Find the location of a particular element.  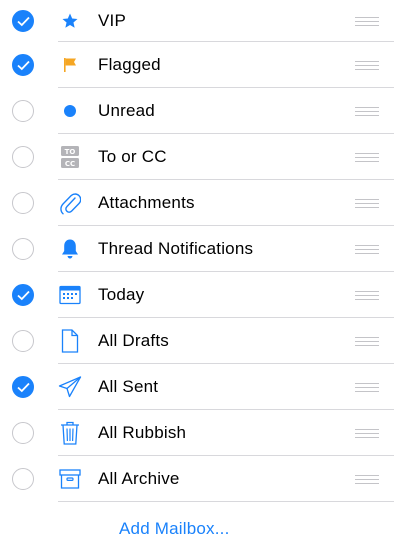

list-item: All Rubbish is located at coordinates (197, 433).